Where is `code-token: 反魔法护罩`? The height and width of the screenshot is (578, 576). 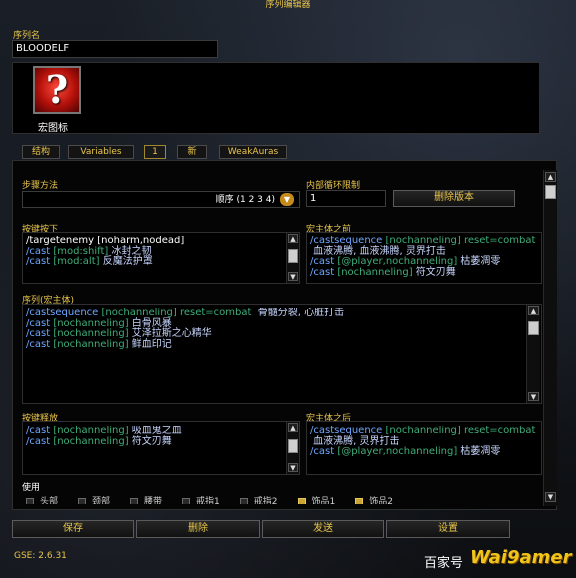
code-token: 反魔法护罩 is located at coordinates (126, 261).